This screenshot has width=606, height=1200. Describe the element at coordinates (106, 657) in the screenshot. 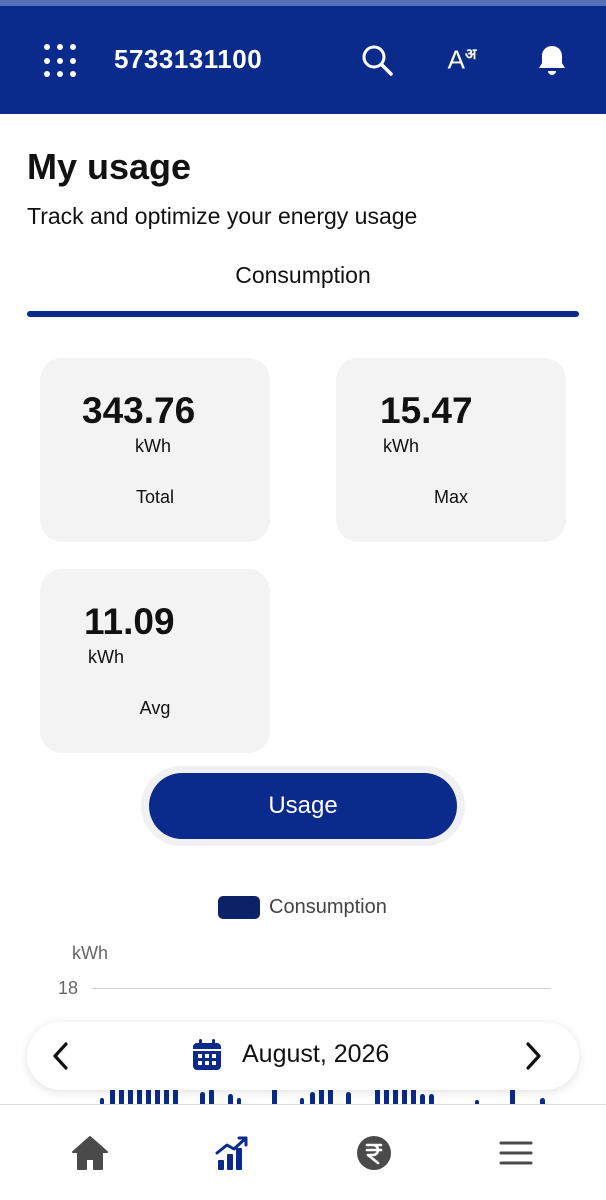

I see `avg-unit: kWh` at that location.